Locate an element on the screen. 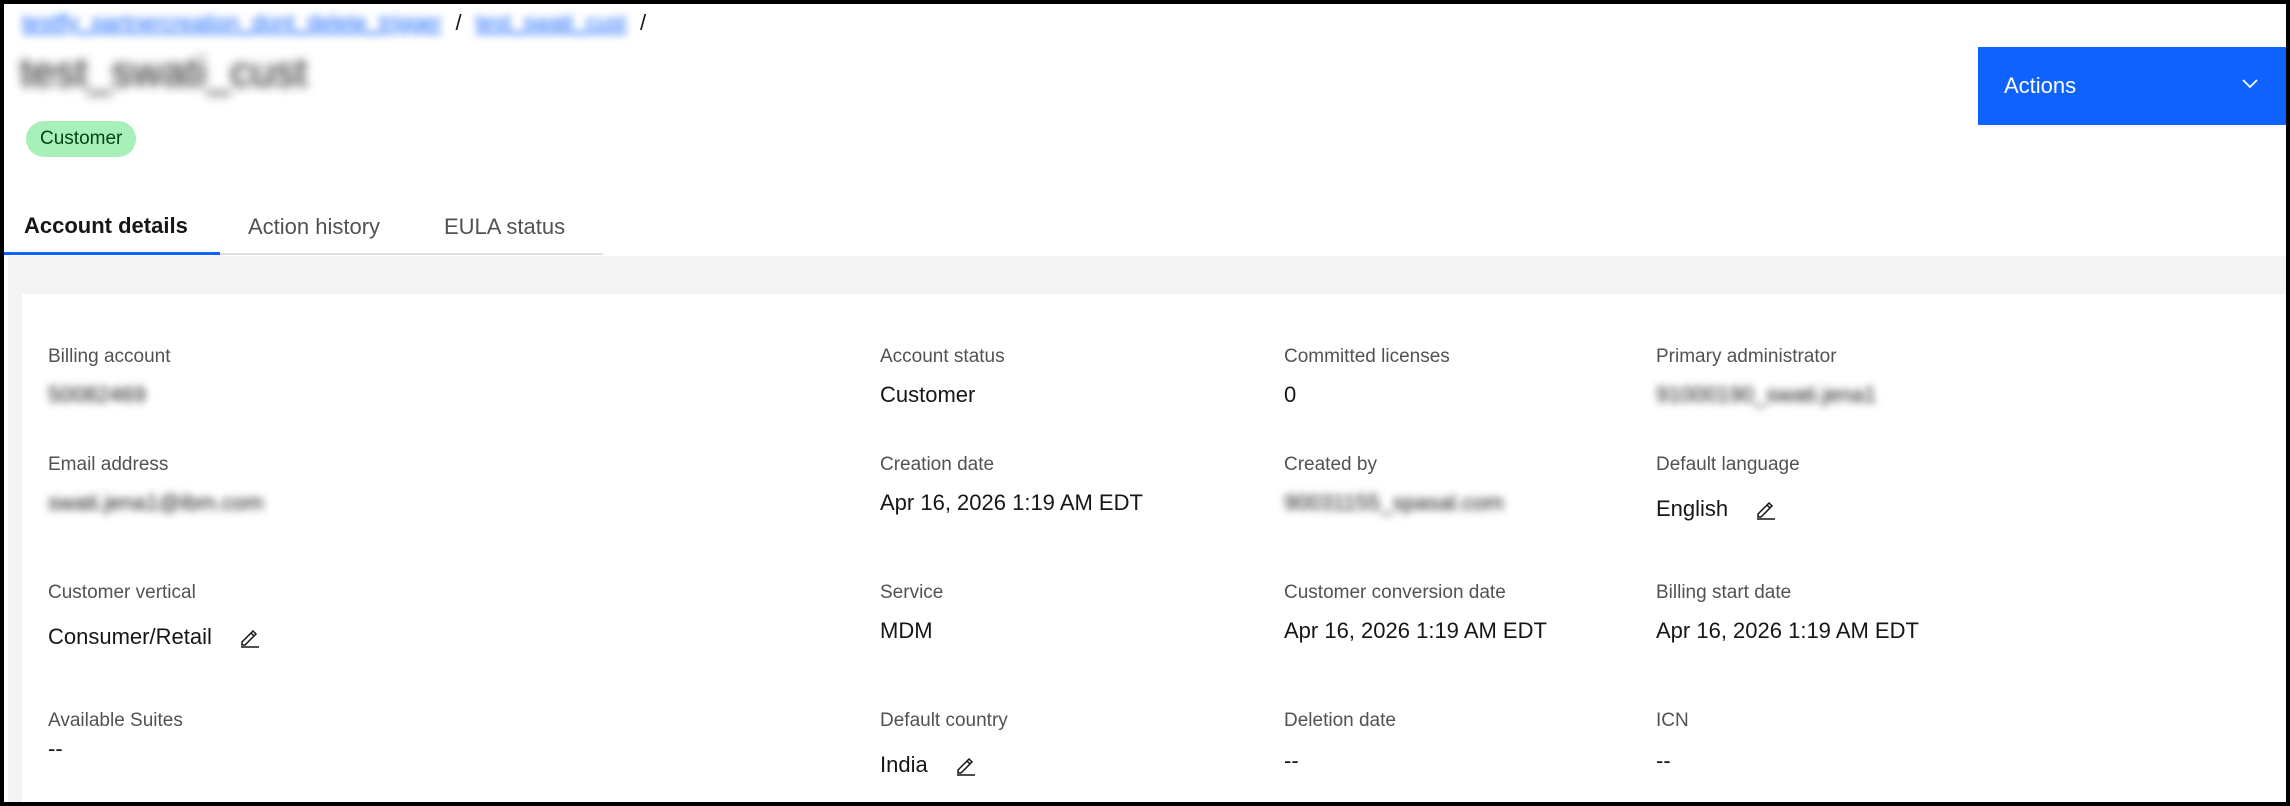  field-created-by: Created by 90031155_spasal.com is located at coordinates (1394, 485).